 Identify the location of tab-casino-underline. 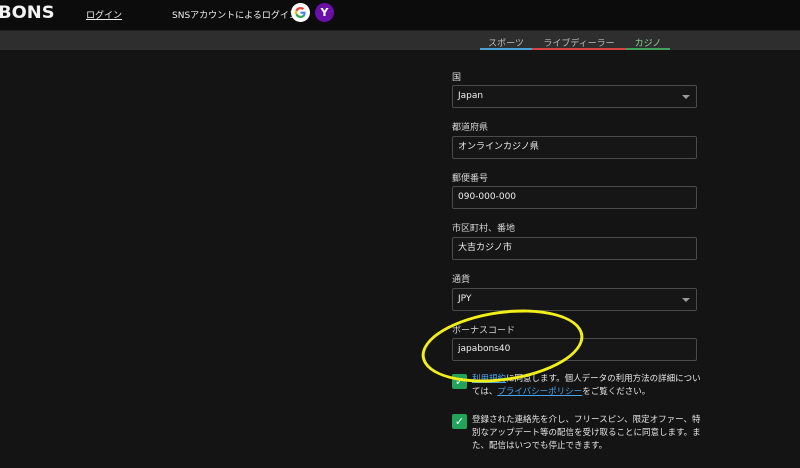
(648, 49).